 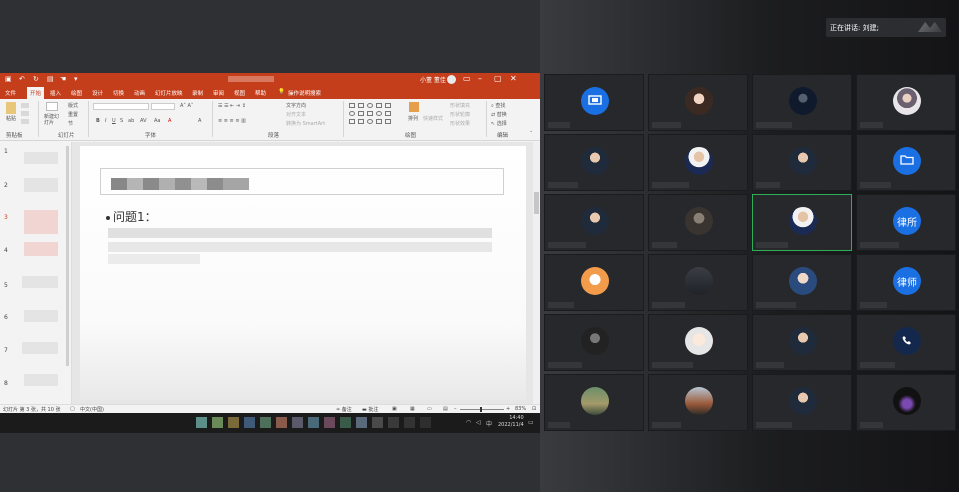 What do you see at coordinates (6, 185) in the screenshot?
I see `thumb-number: 2` at bounding box center [6, 185].